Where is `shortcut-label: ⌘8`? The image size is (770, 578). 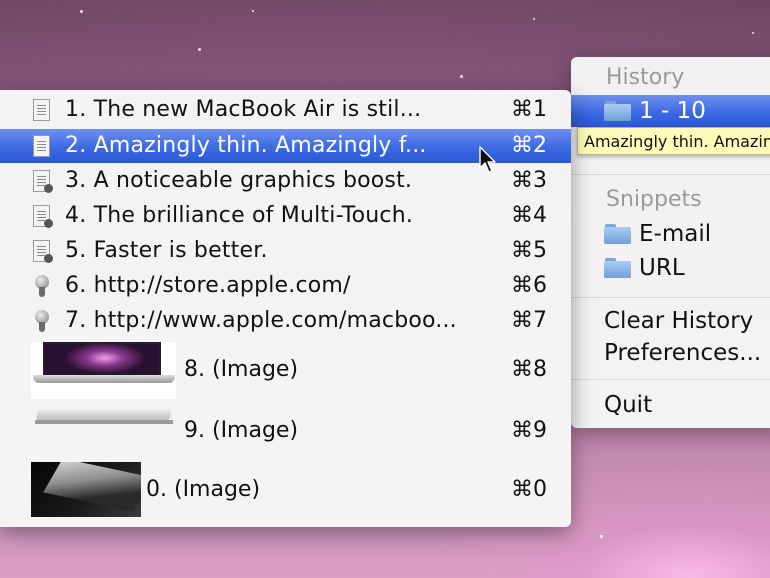 shortcut-label: ⌘8 is located at coordinates (529, 369).